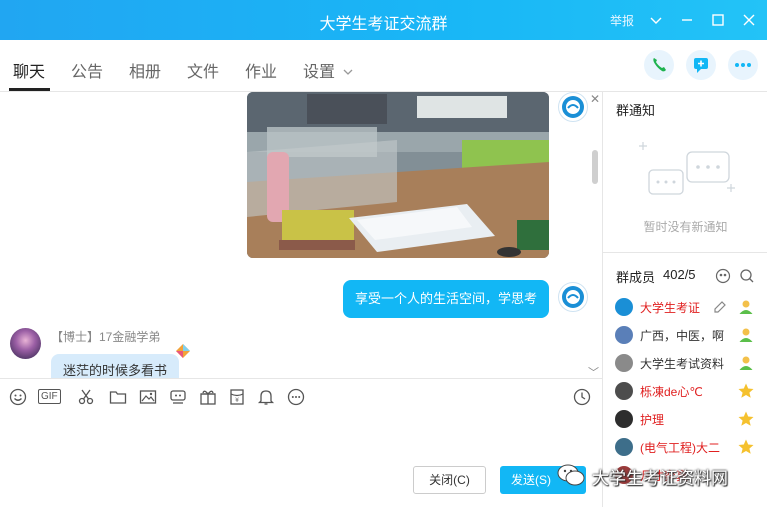 The height and width of the screenshot is (507, 767). Describe the element at coordinates (29, 70) in the screenshot. I see `tab-chat: 聊天` at that location.